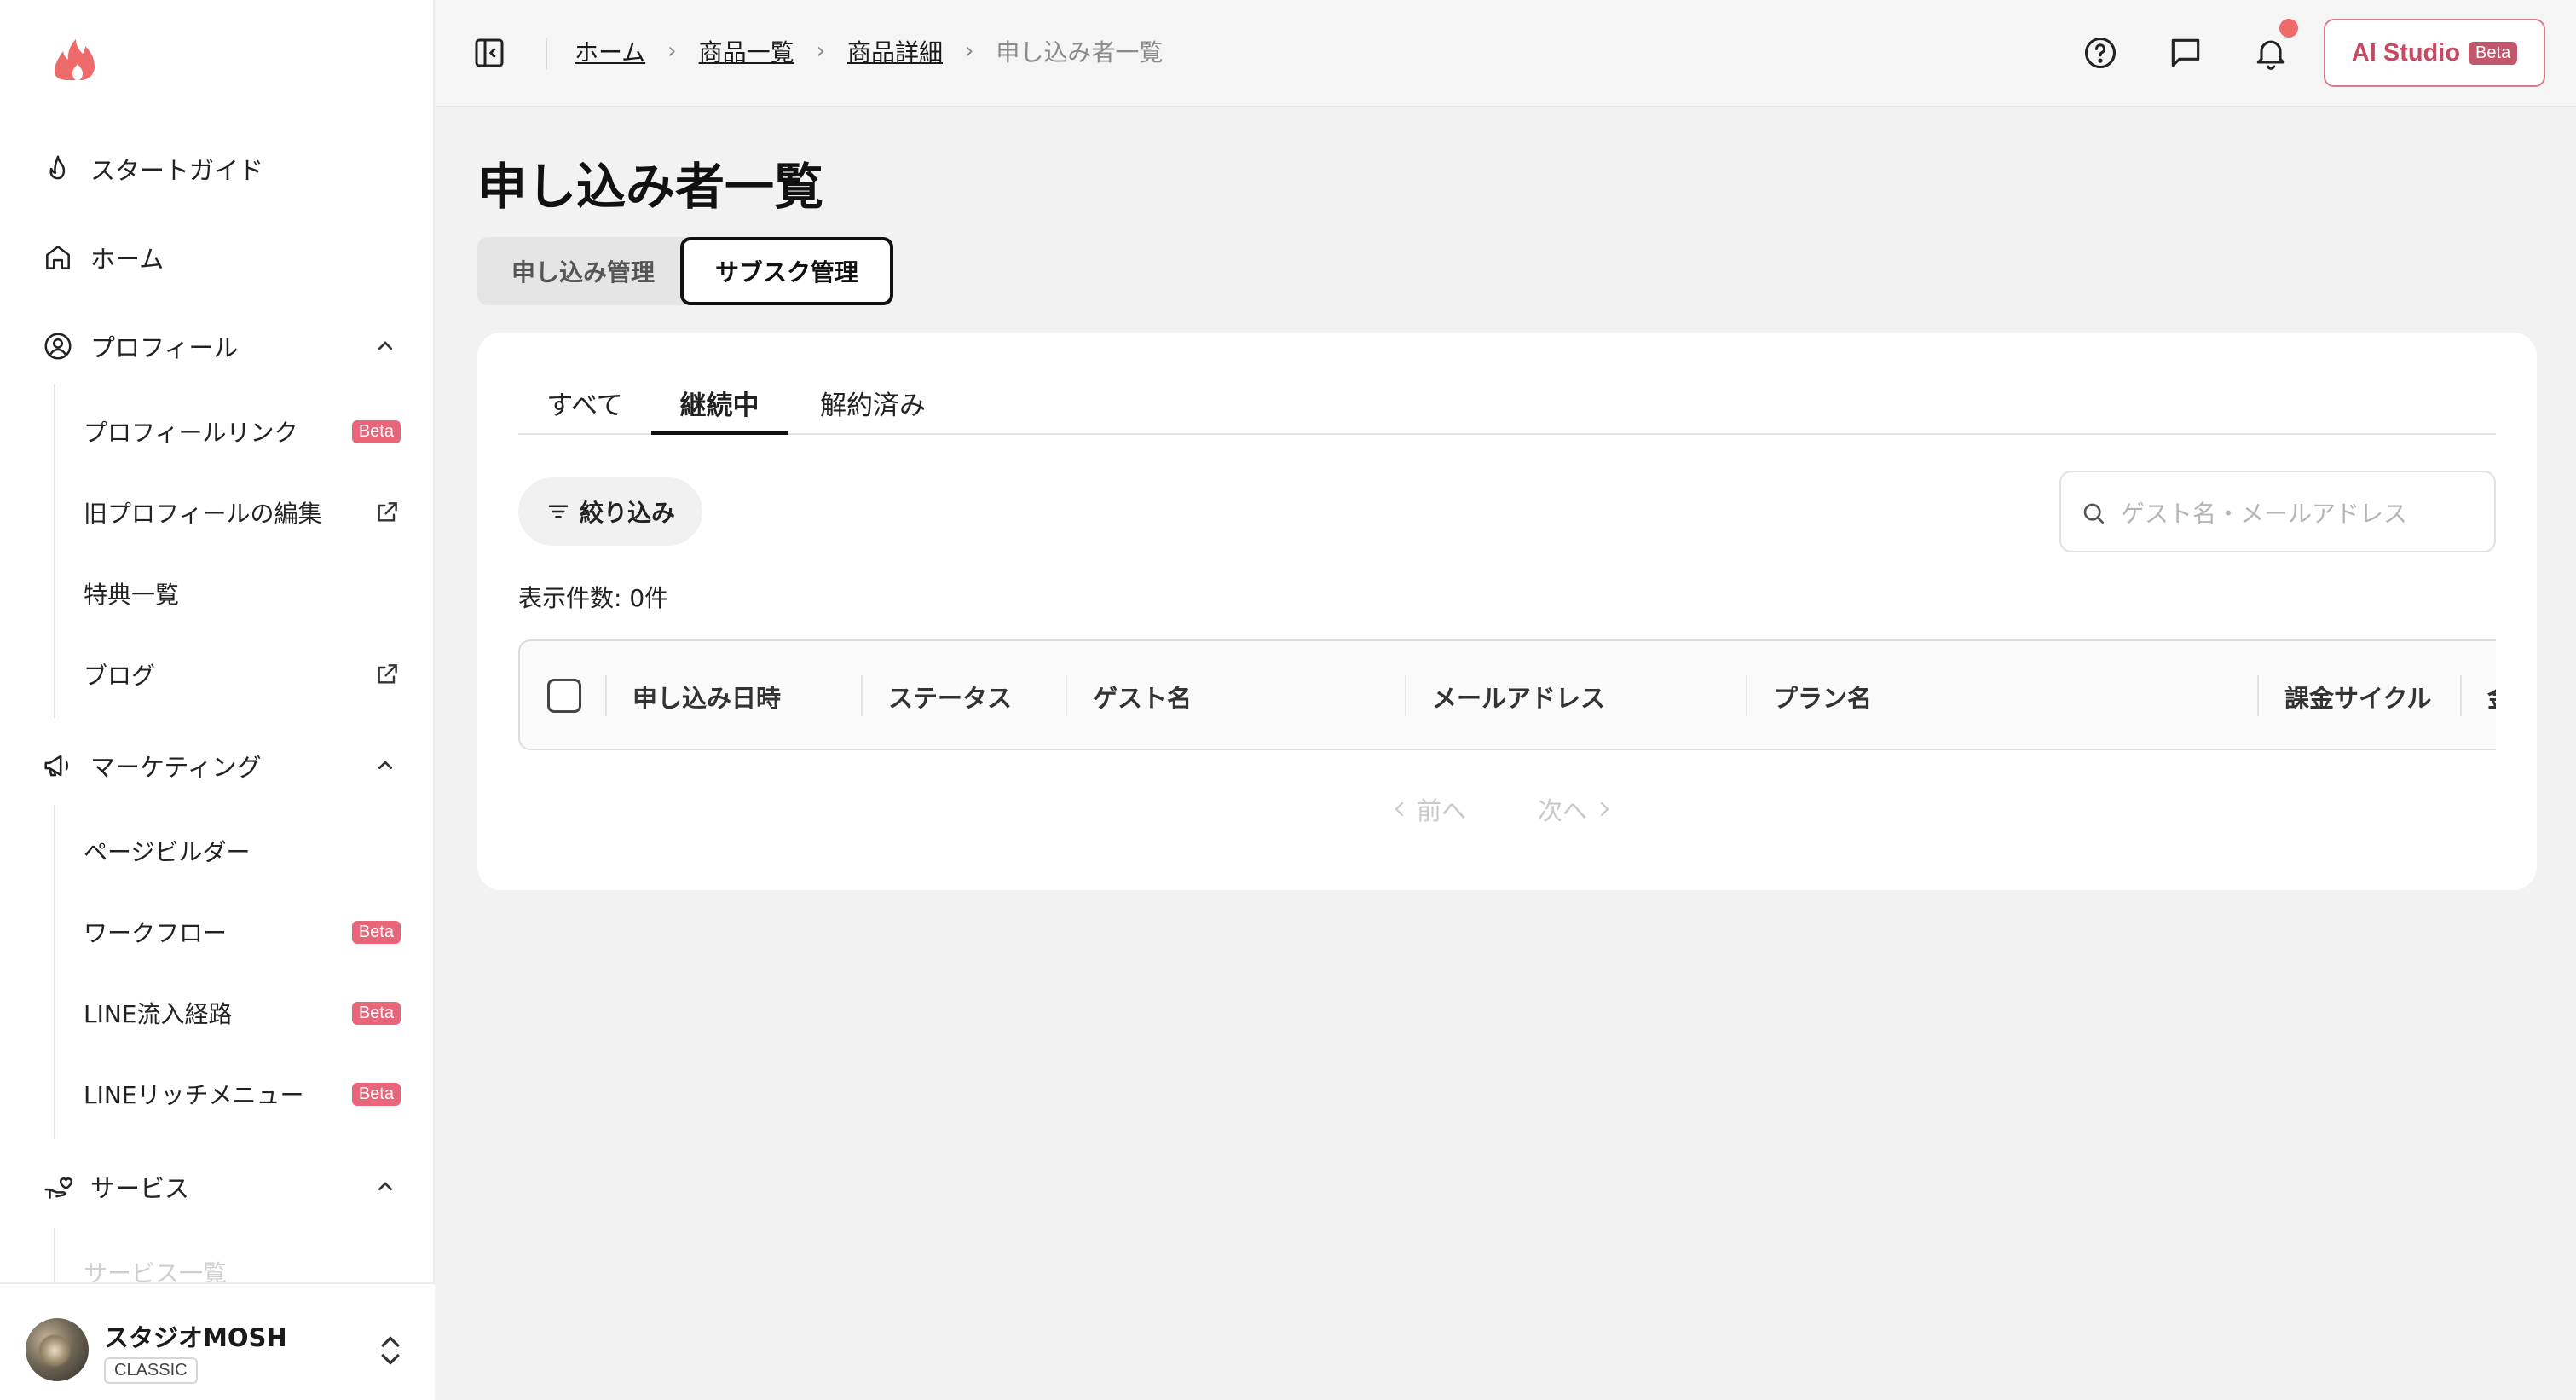  What do you see at coordinates (58, 1187) in the screenshot?
I see `hand-heart-icon` at bounding box center [58, 1187].